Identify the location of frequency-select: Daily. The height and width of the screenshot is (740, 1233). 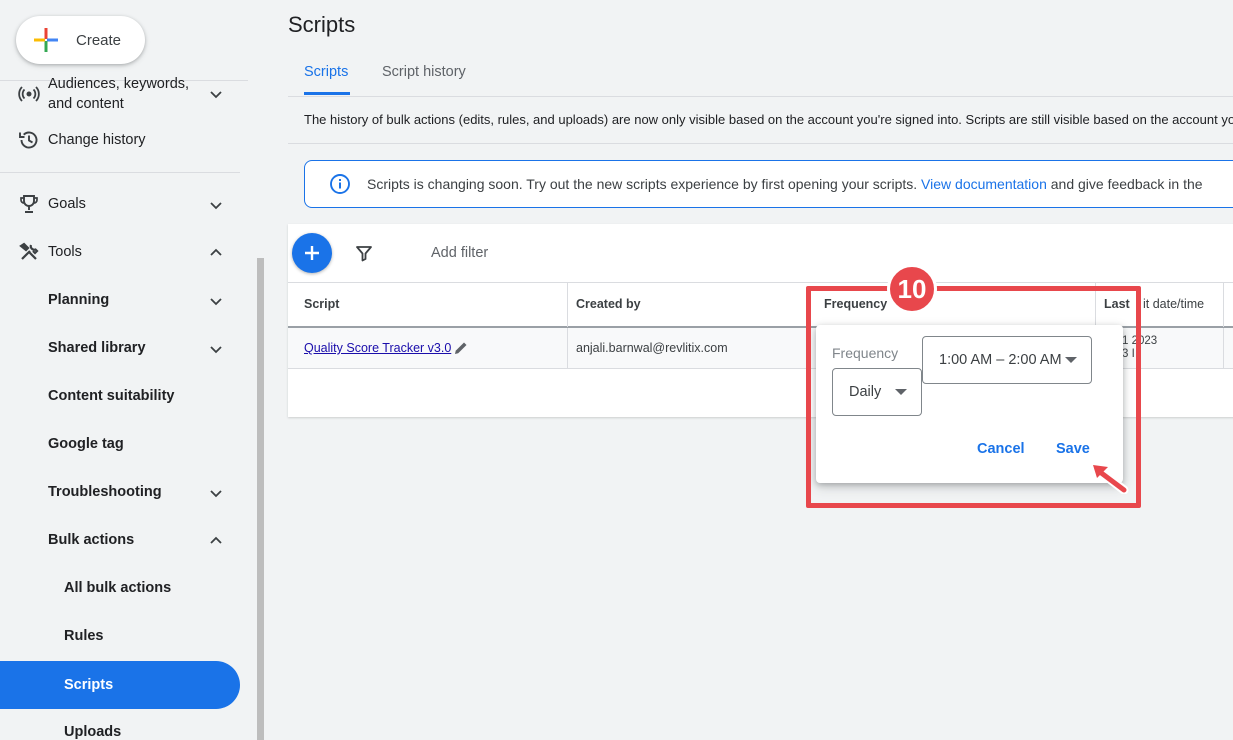
(877, 392).